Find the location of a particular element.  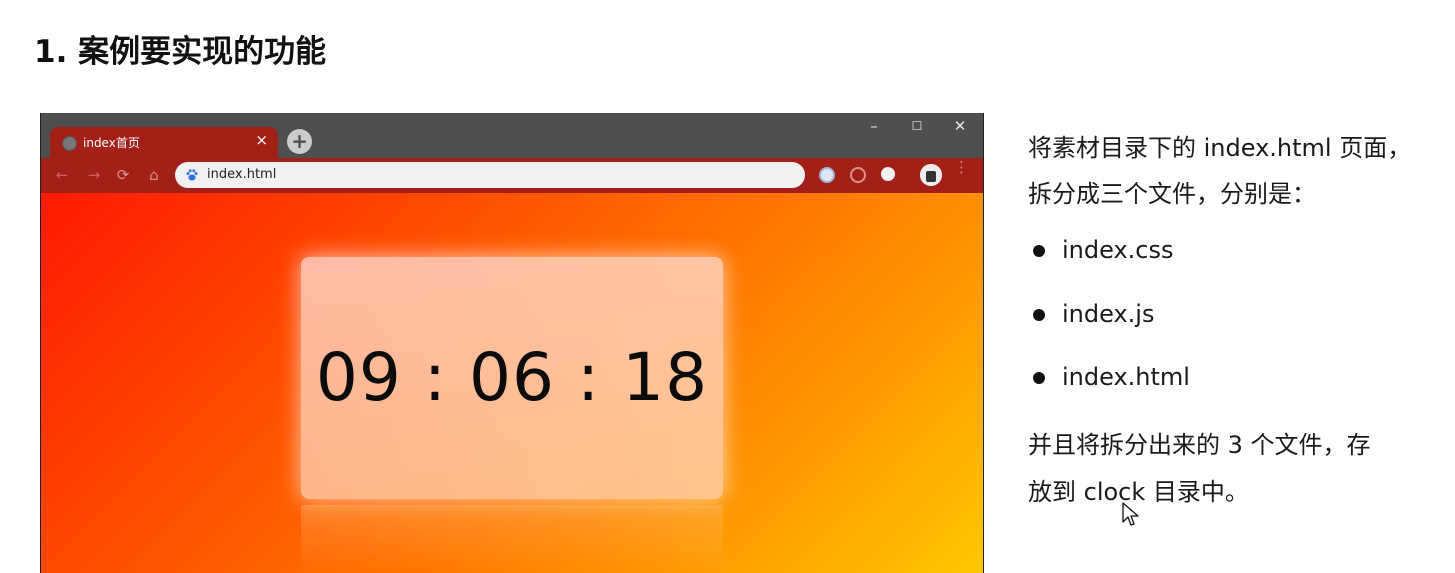

baidu-paw-icon is located at coordinates (192, 175).